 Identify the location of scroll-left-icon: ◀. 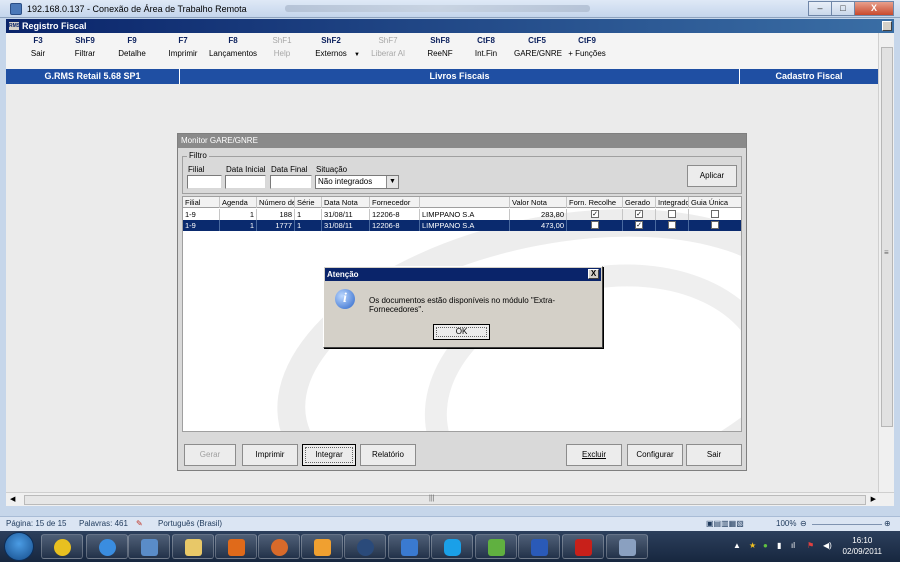
(12, 499).